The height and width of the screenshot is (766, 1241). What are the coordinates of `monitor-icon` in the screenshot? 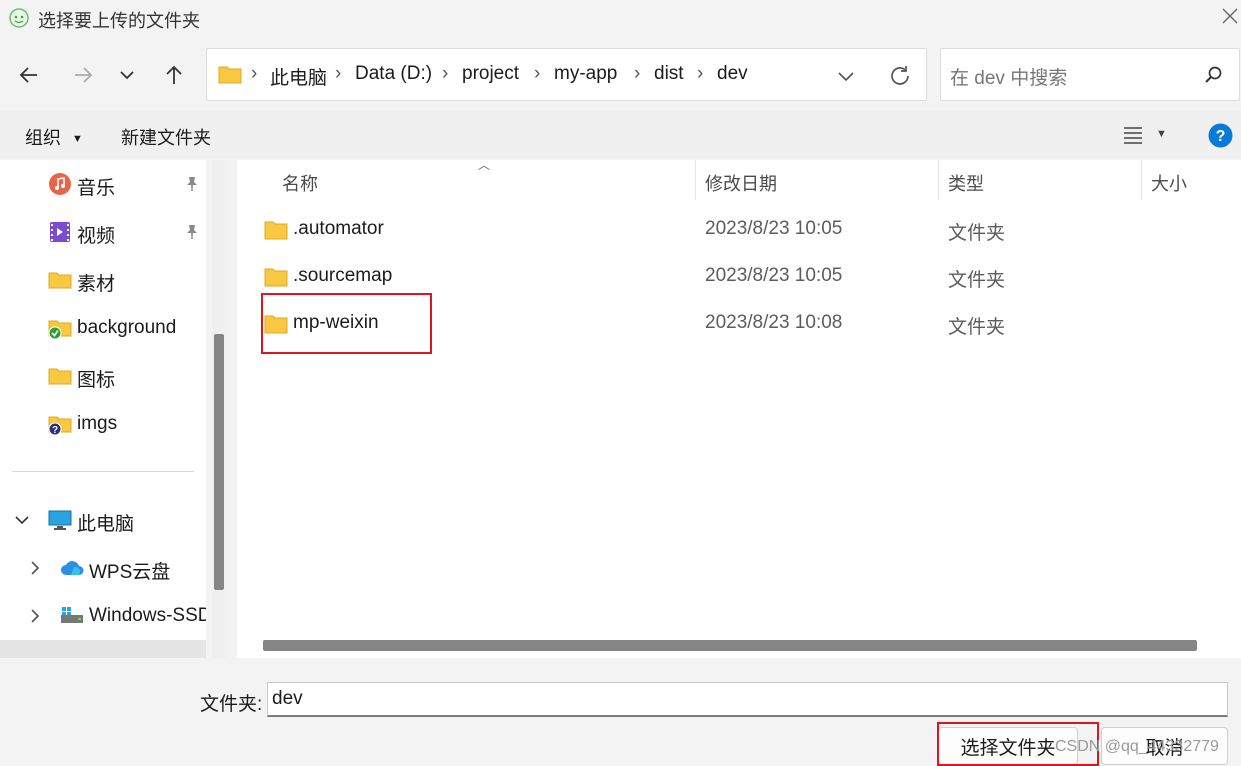 It's located at (60, 520).